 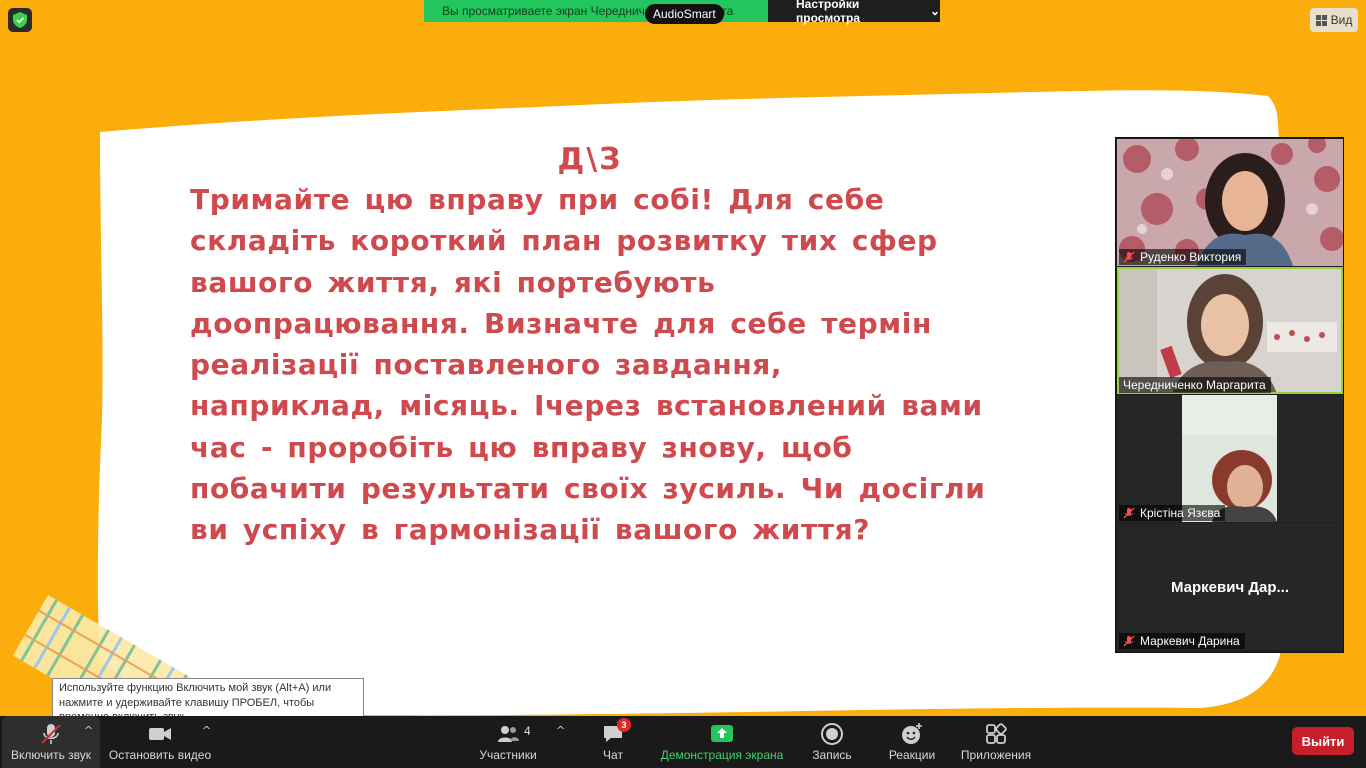 What do you see at coordinates (996, 755) in the screenshot?
I see `apps-label: Приложения` at bounding box center [996, 755].